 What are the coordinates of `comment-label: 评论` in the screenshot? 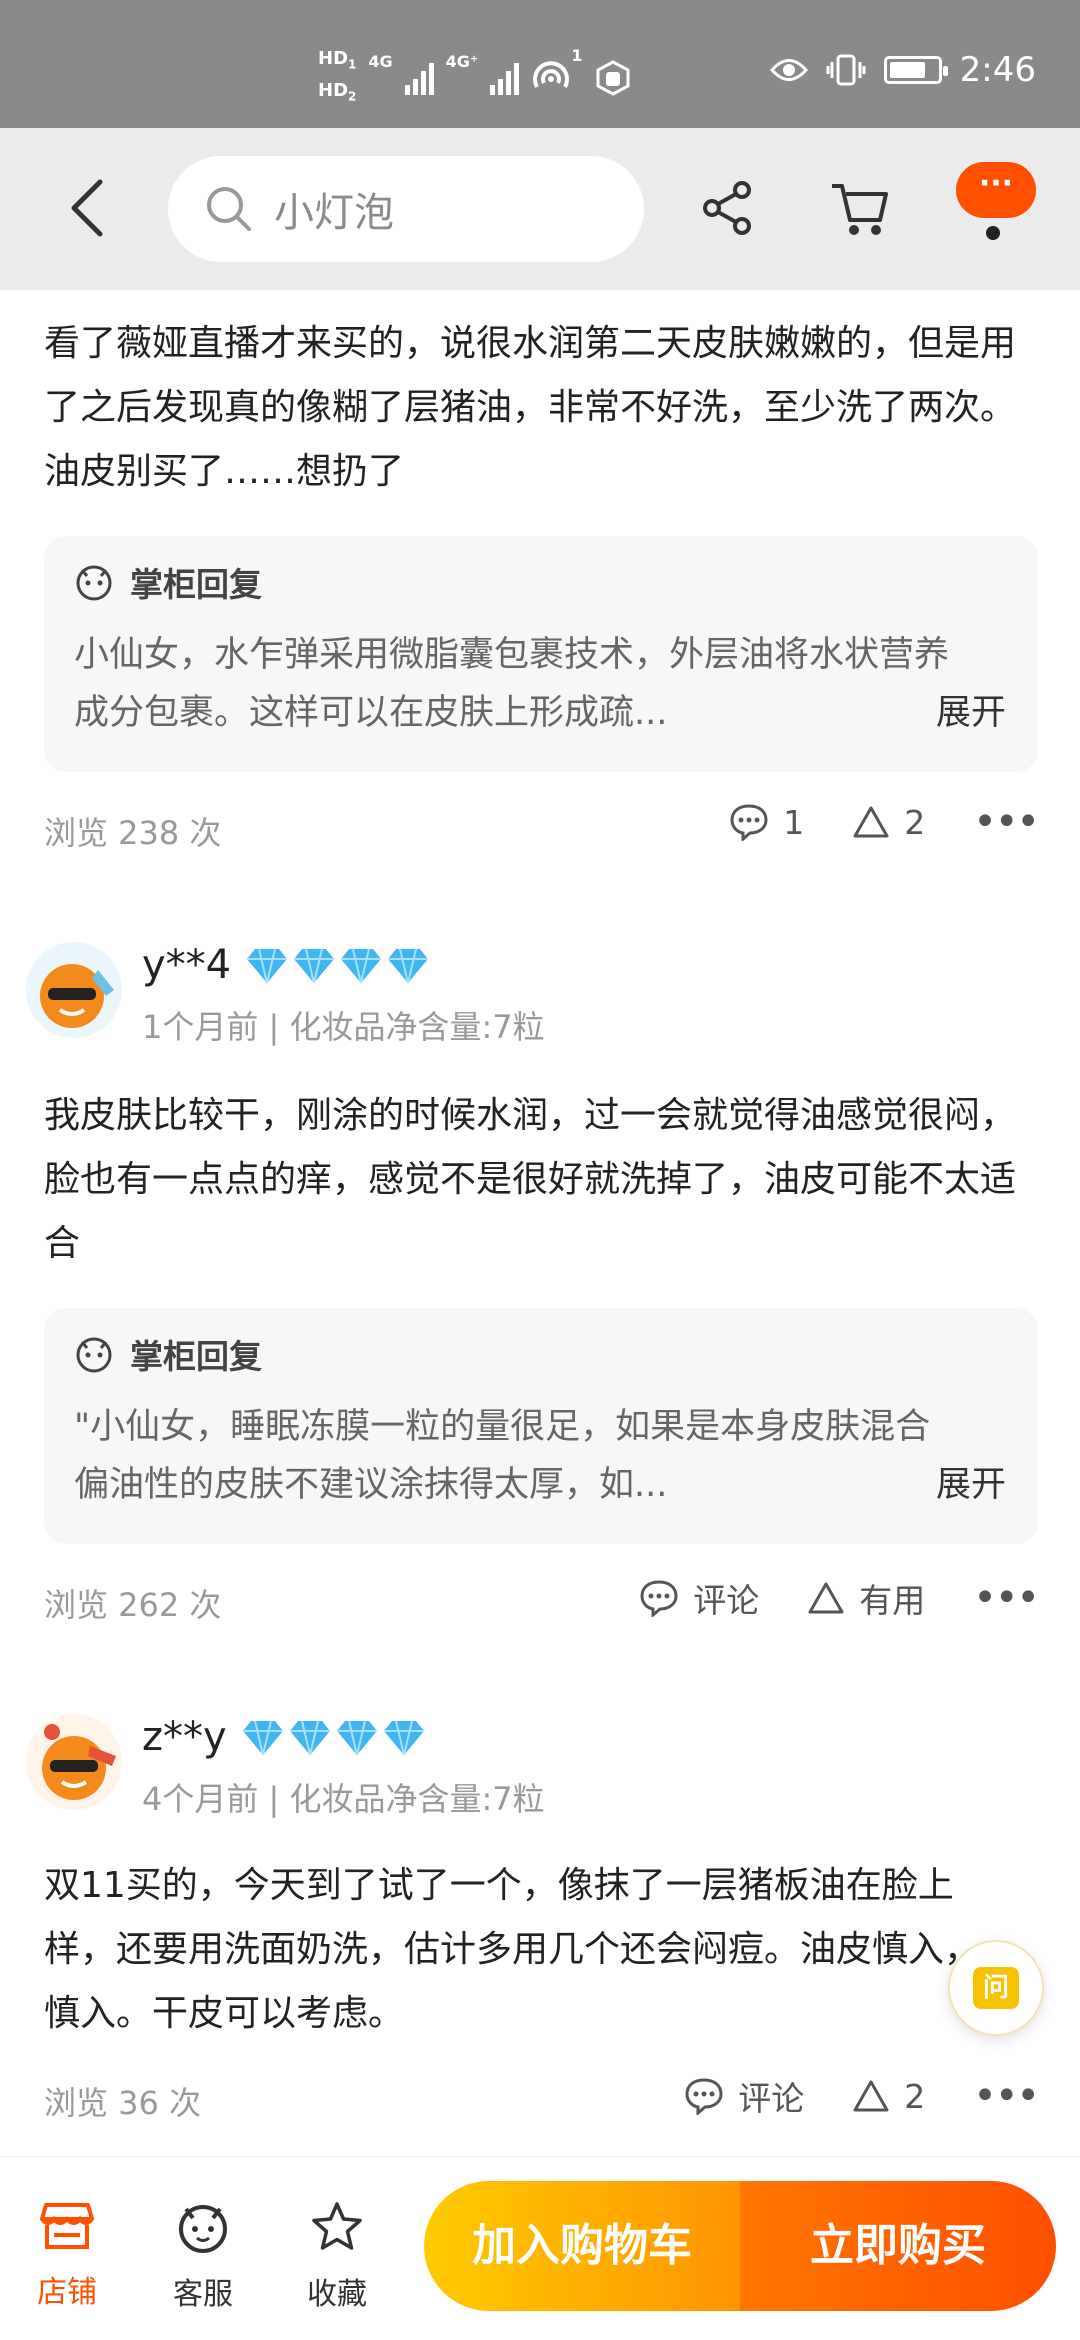 It's located at (771, 2098).